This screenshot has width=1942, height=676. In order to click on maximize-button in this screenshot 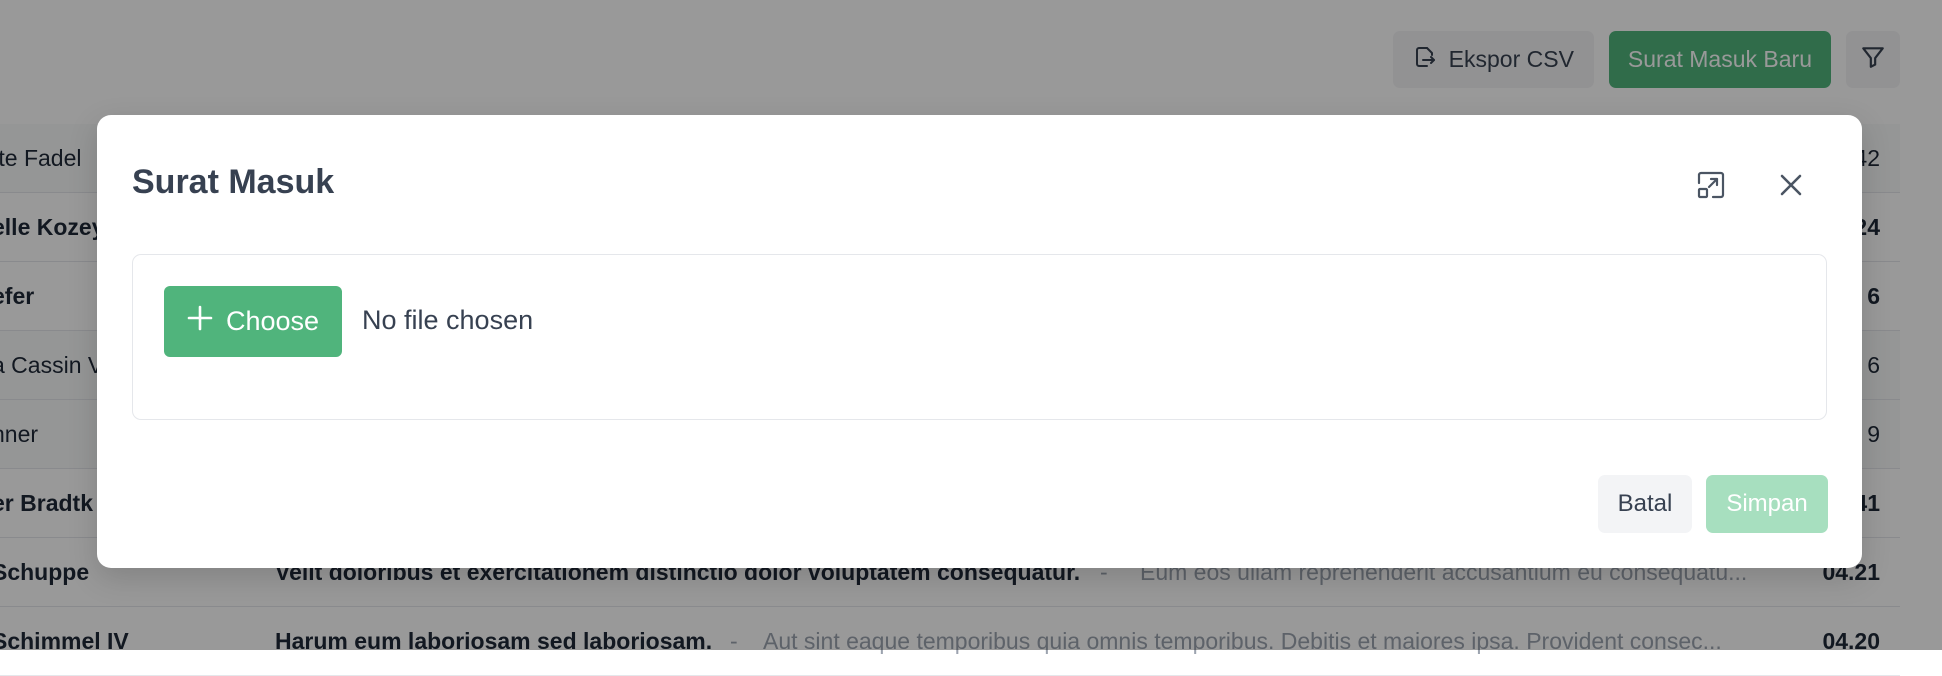, I will do `click(1711, 187)`.